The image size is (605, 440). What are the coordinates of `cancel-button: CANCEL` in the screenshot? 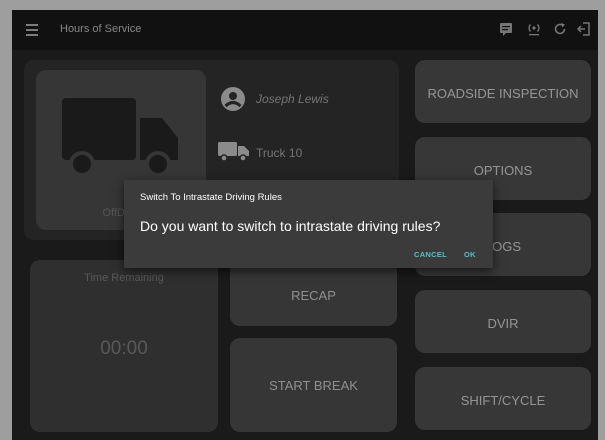 It's located at (430, 254).